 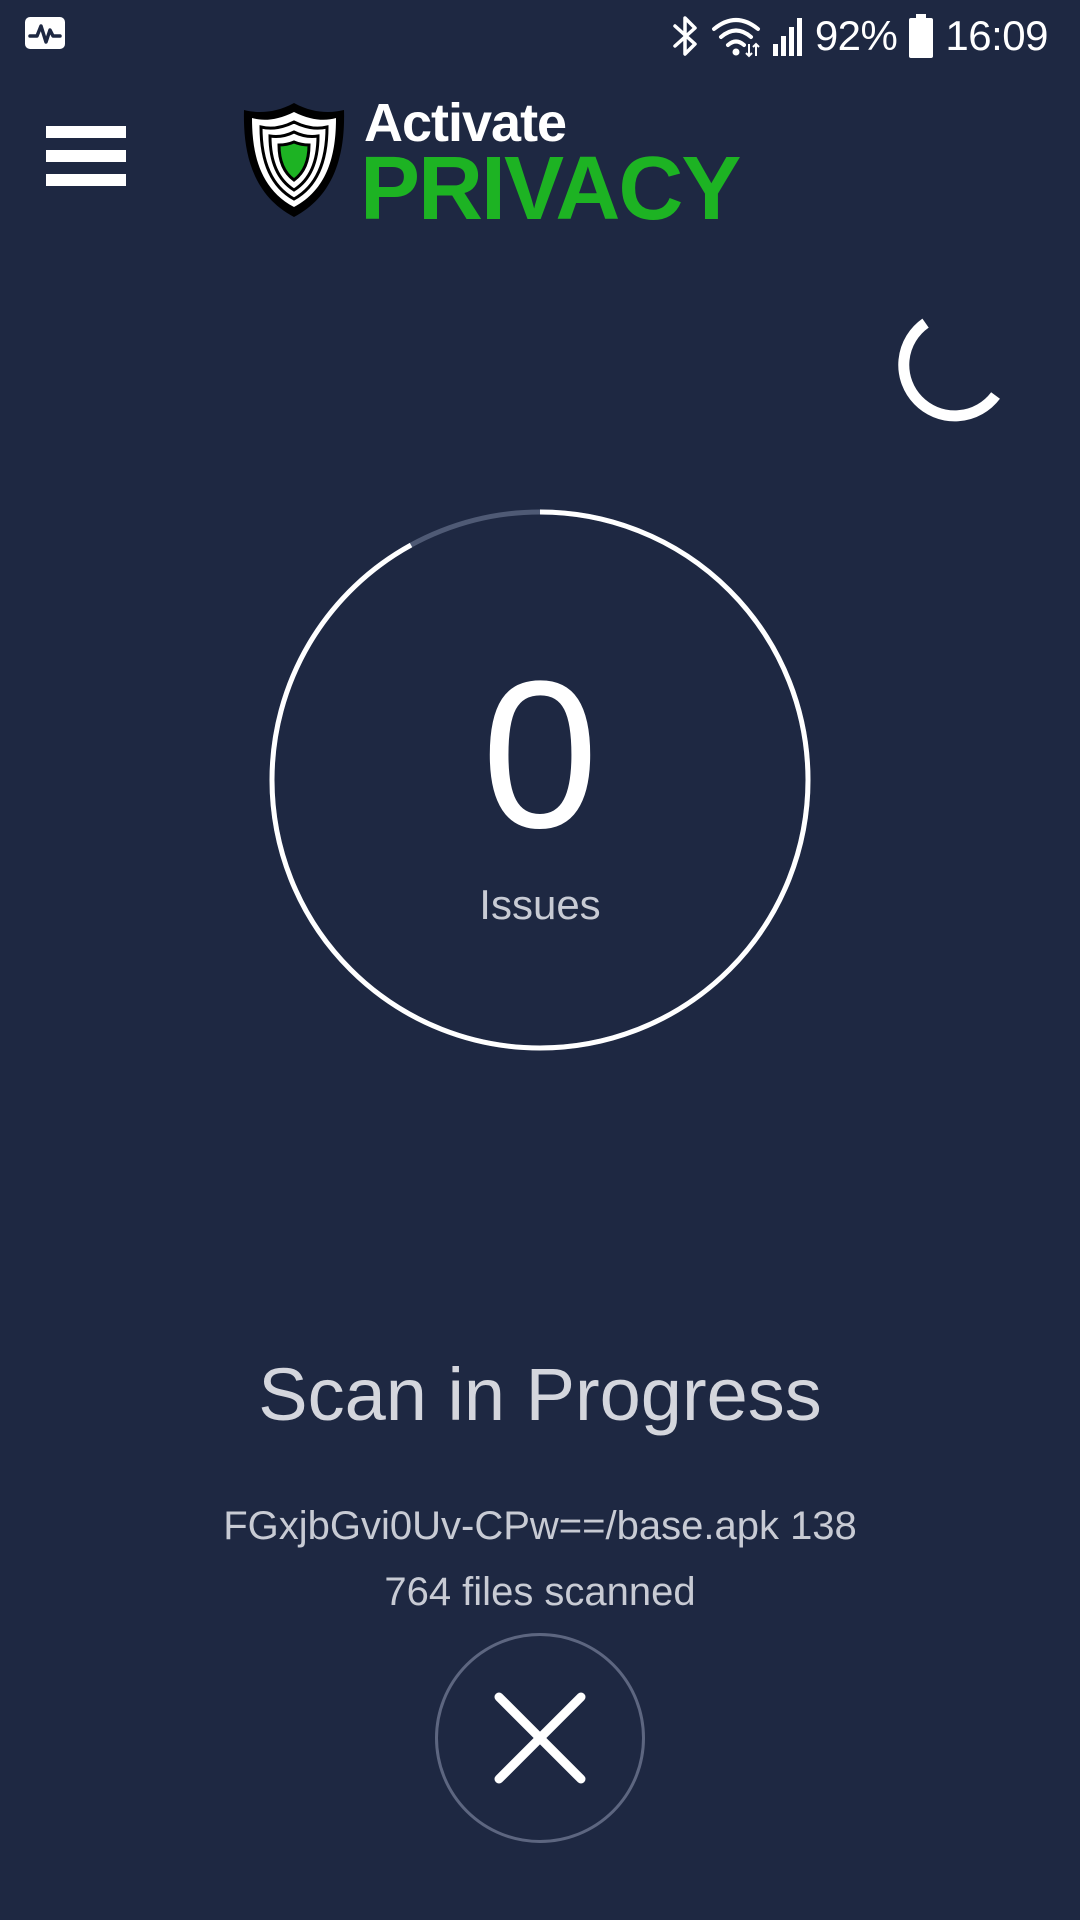 What do you see at coordinates (550, 189) in the screenshot?
I see `logo-text-privacy: PRIVACY` at bounding box center [550, 189].